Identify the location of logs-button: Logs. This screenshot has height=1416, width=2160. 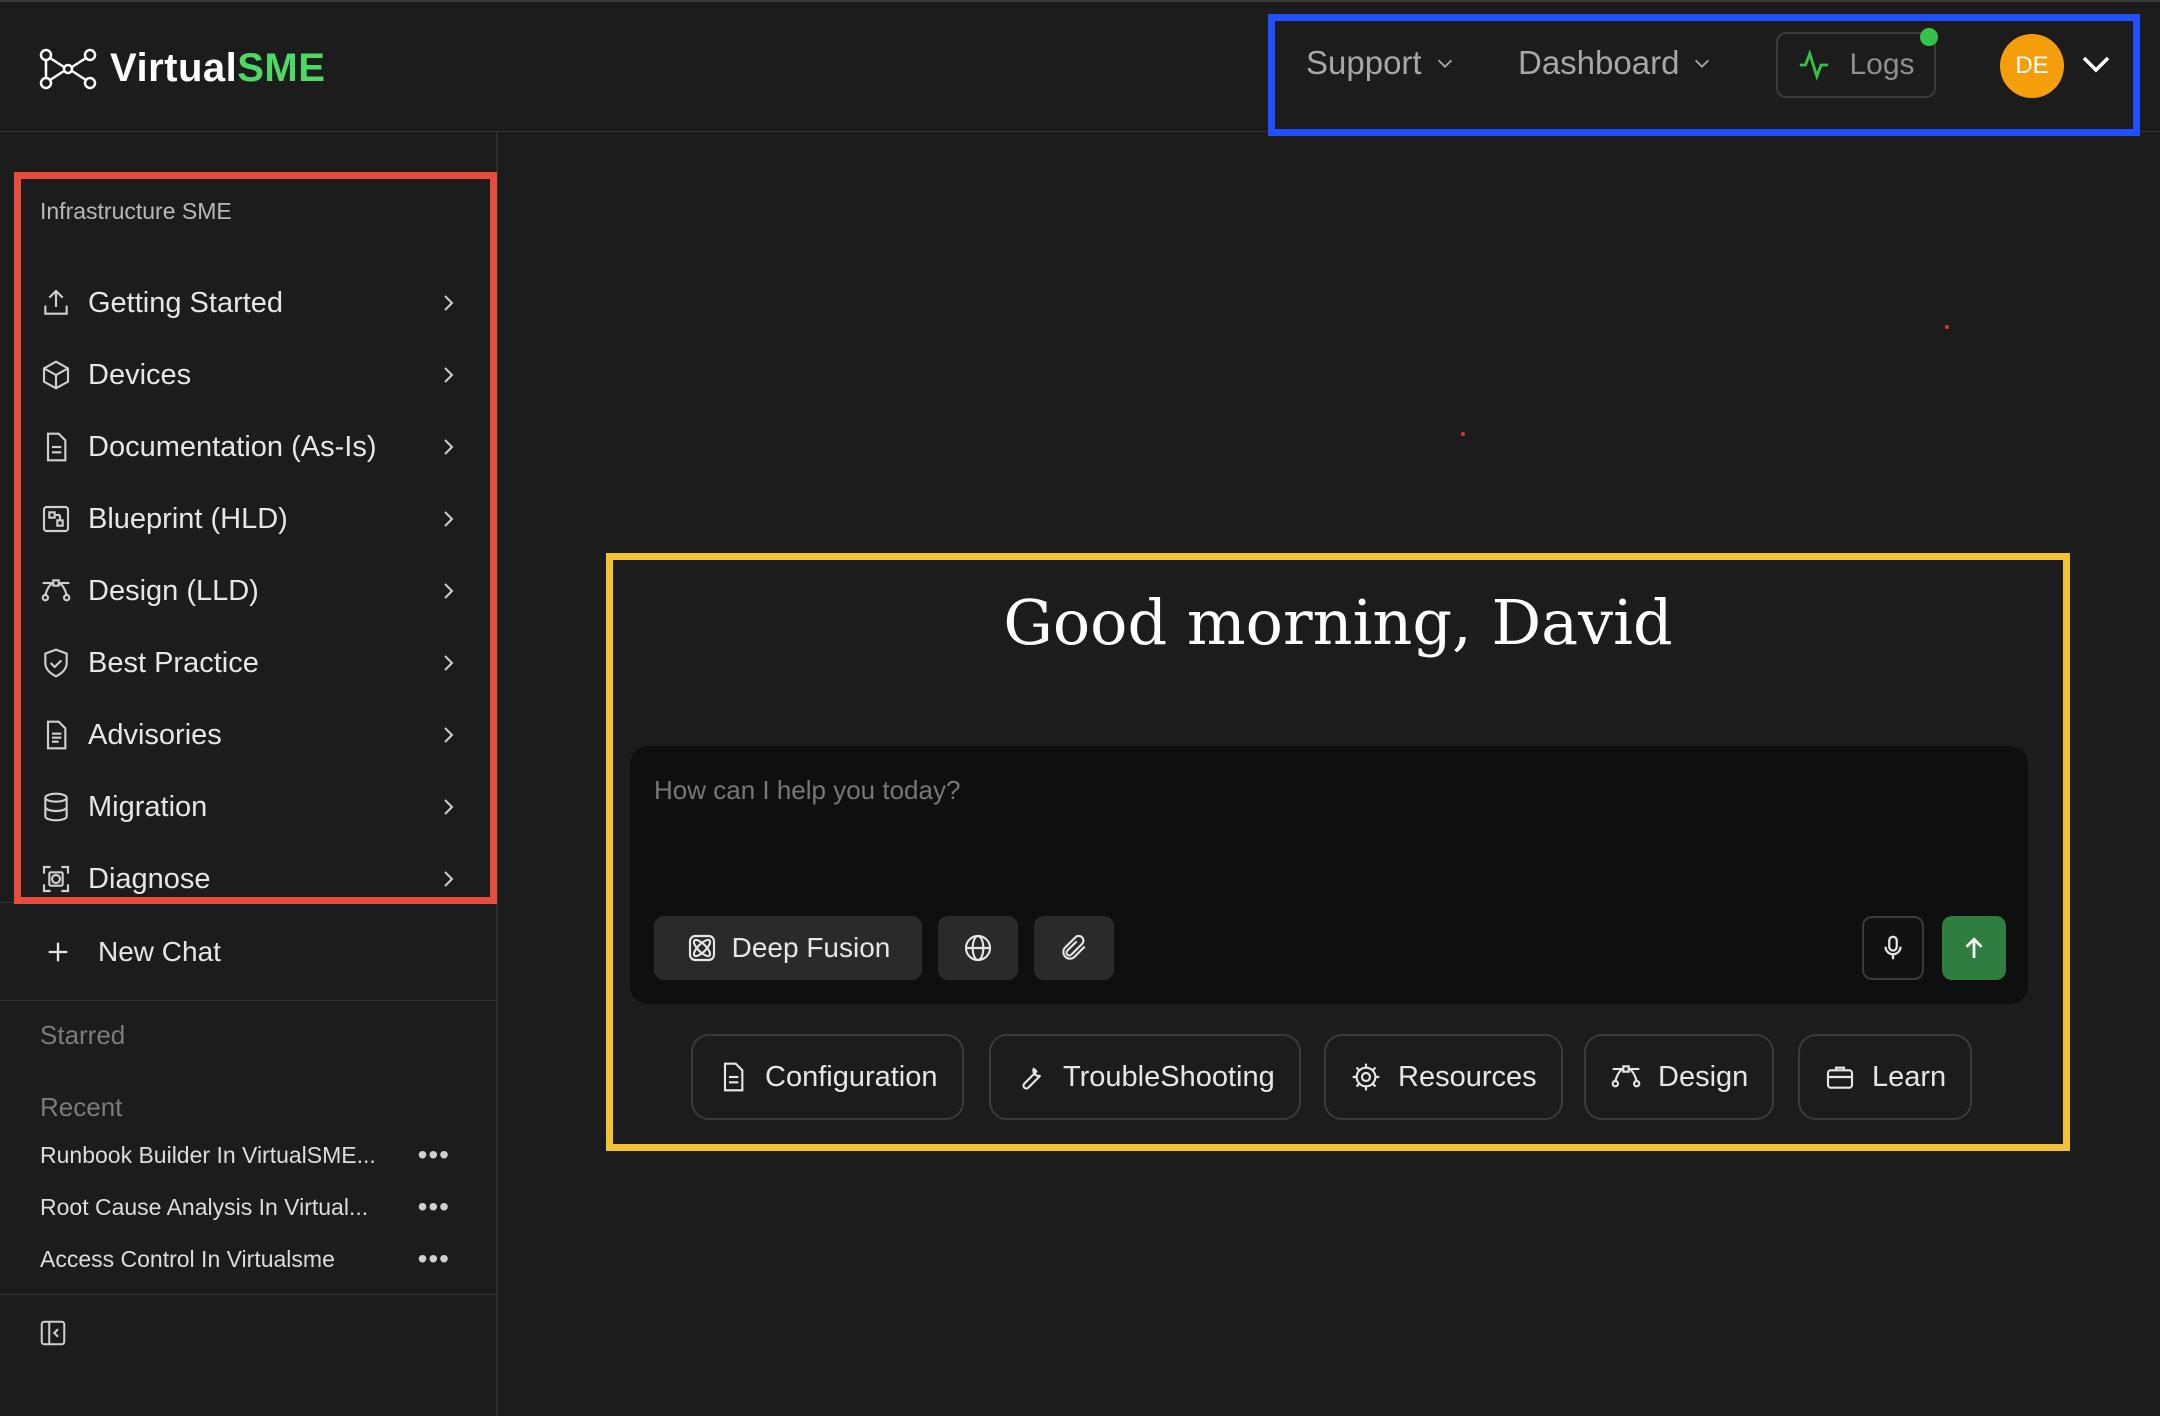
(1856, 65).